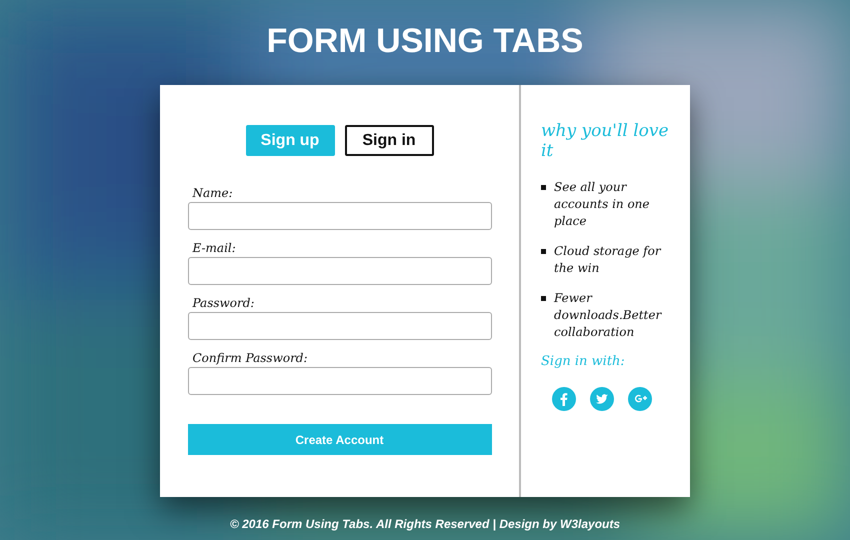 Image resolution: width=850 pixels, height=540 pixels. I want to click on footer-text: © 2016 Form Using Tabs. All Rights Reserved | Design by W3layouts, so click(425, 524).